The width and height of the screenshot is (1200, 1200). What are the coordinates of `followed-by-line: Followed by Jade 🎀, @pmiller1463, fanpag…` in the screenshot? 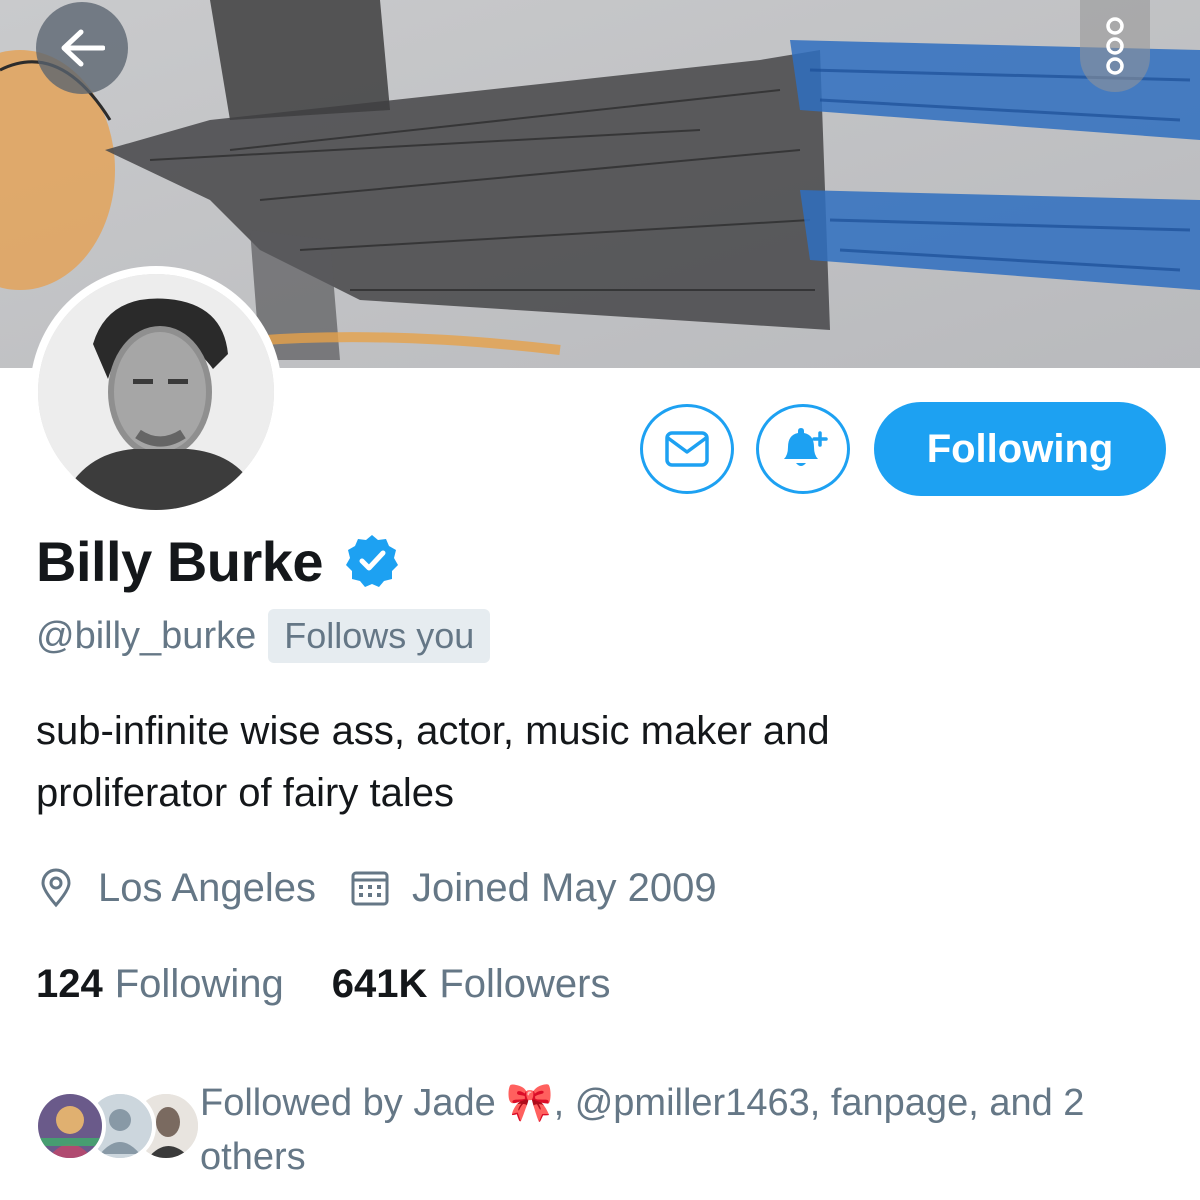 It's located at (642, 1103).